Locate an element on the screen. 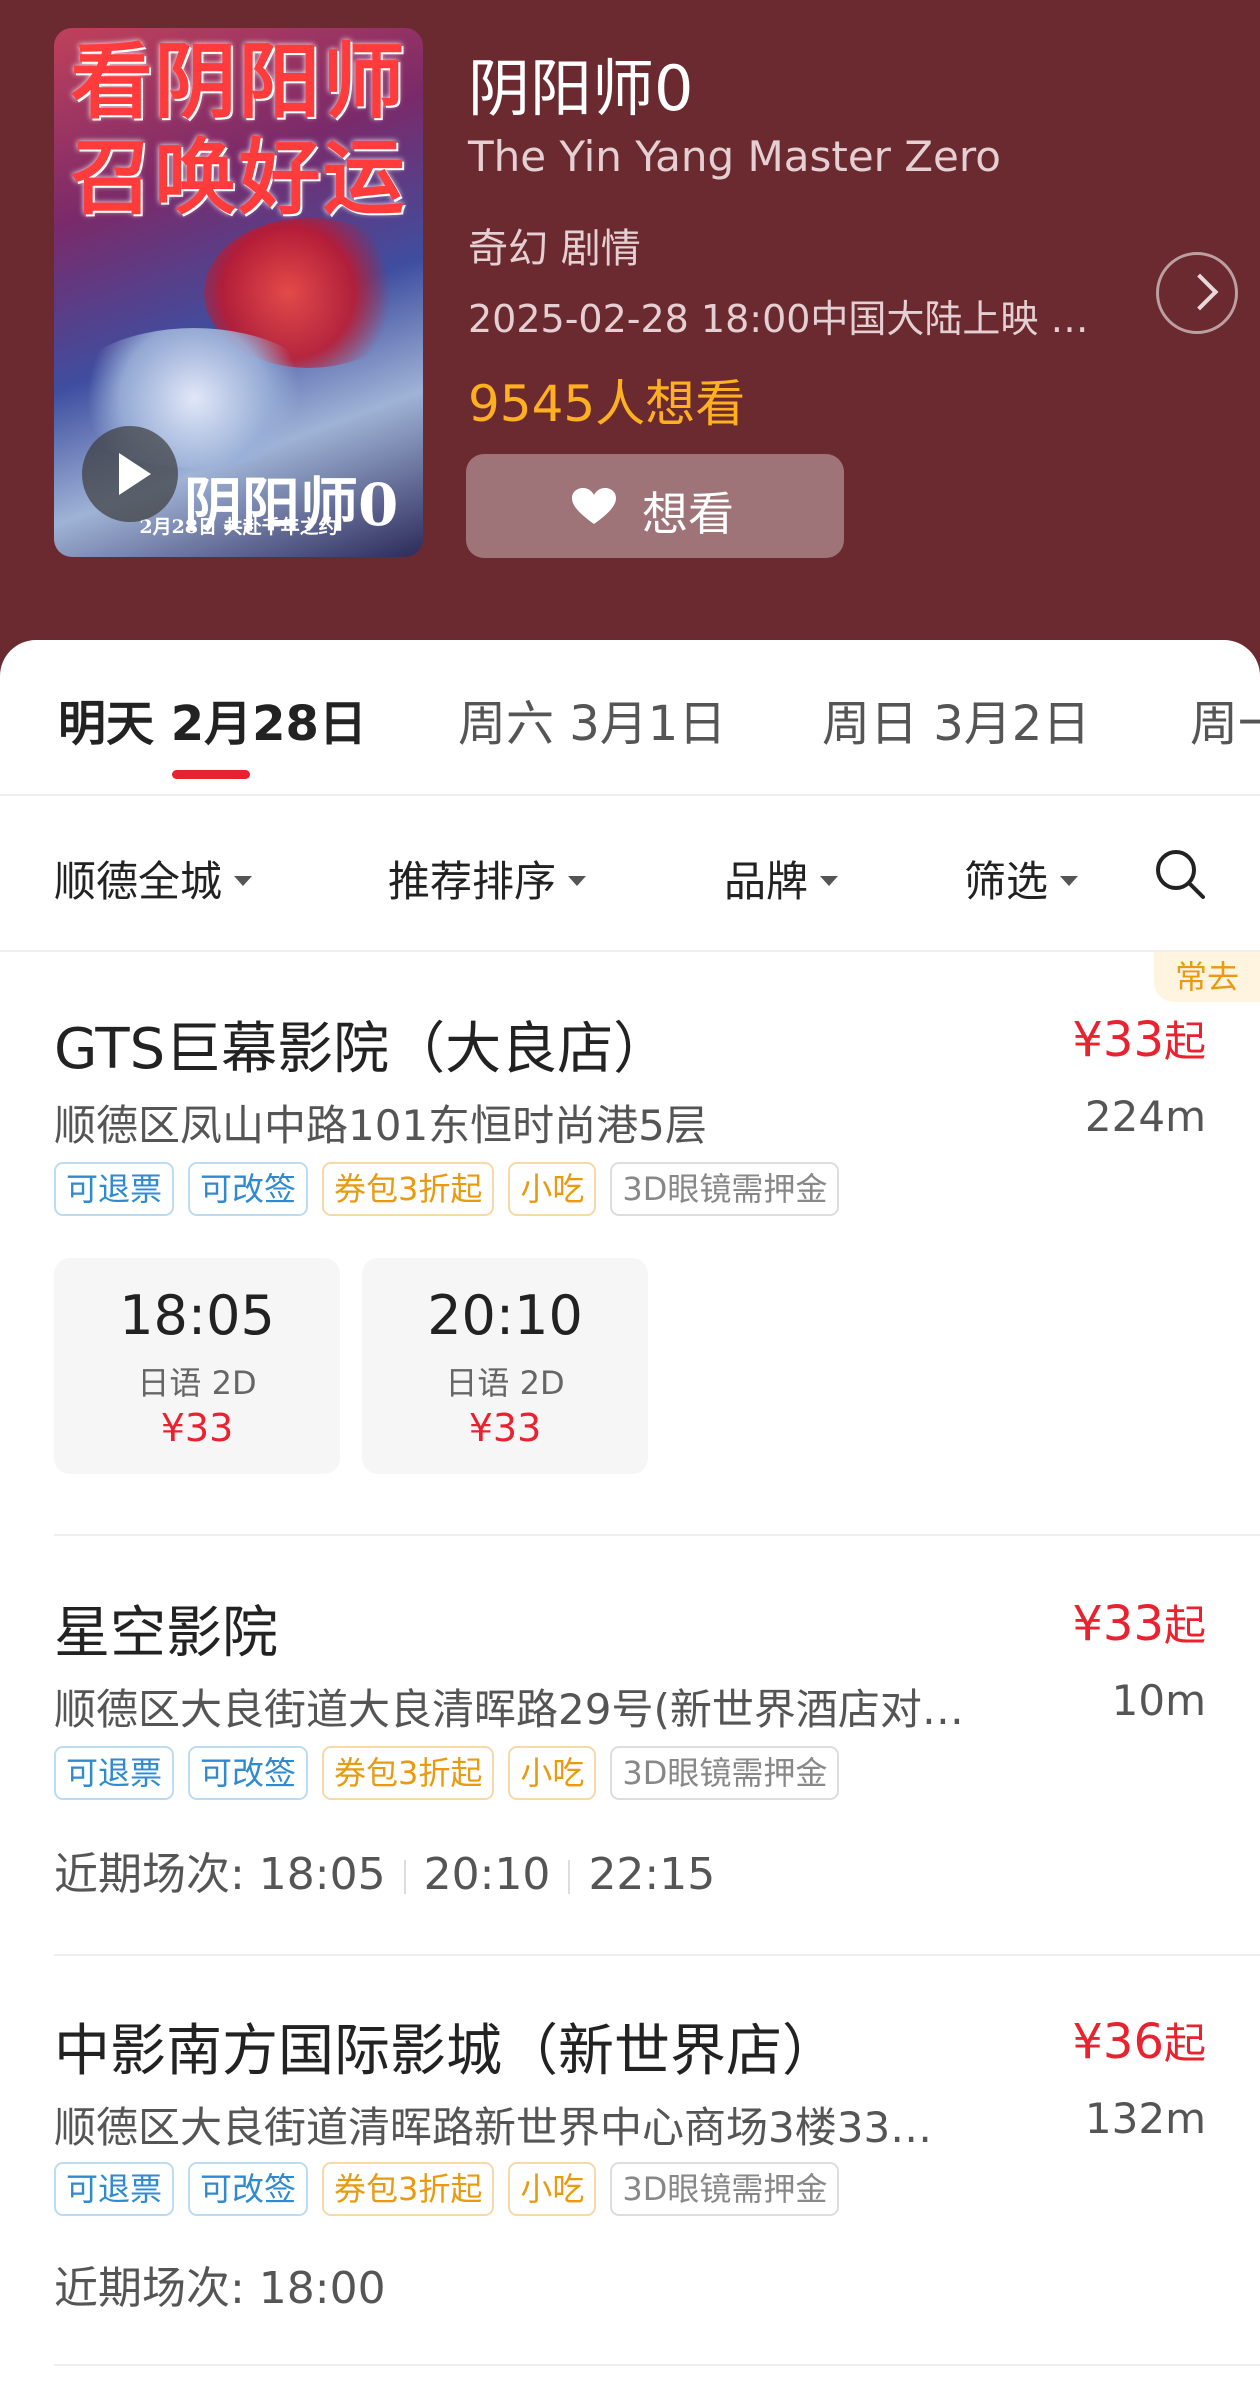 This screenshot has width=1260, height=2388. chevron-right-icon is located at coordinates (1200, 292).